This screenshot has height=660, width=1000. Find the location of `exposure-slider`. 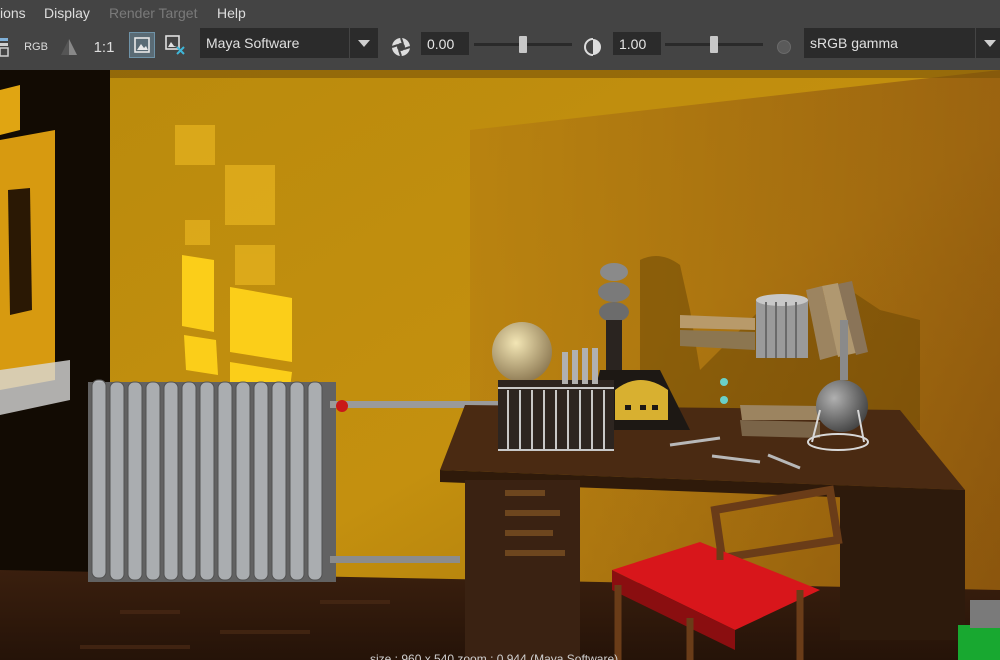

exposure-slider is located at coordinates (523, 44).